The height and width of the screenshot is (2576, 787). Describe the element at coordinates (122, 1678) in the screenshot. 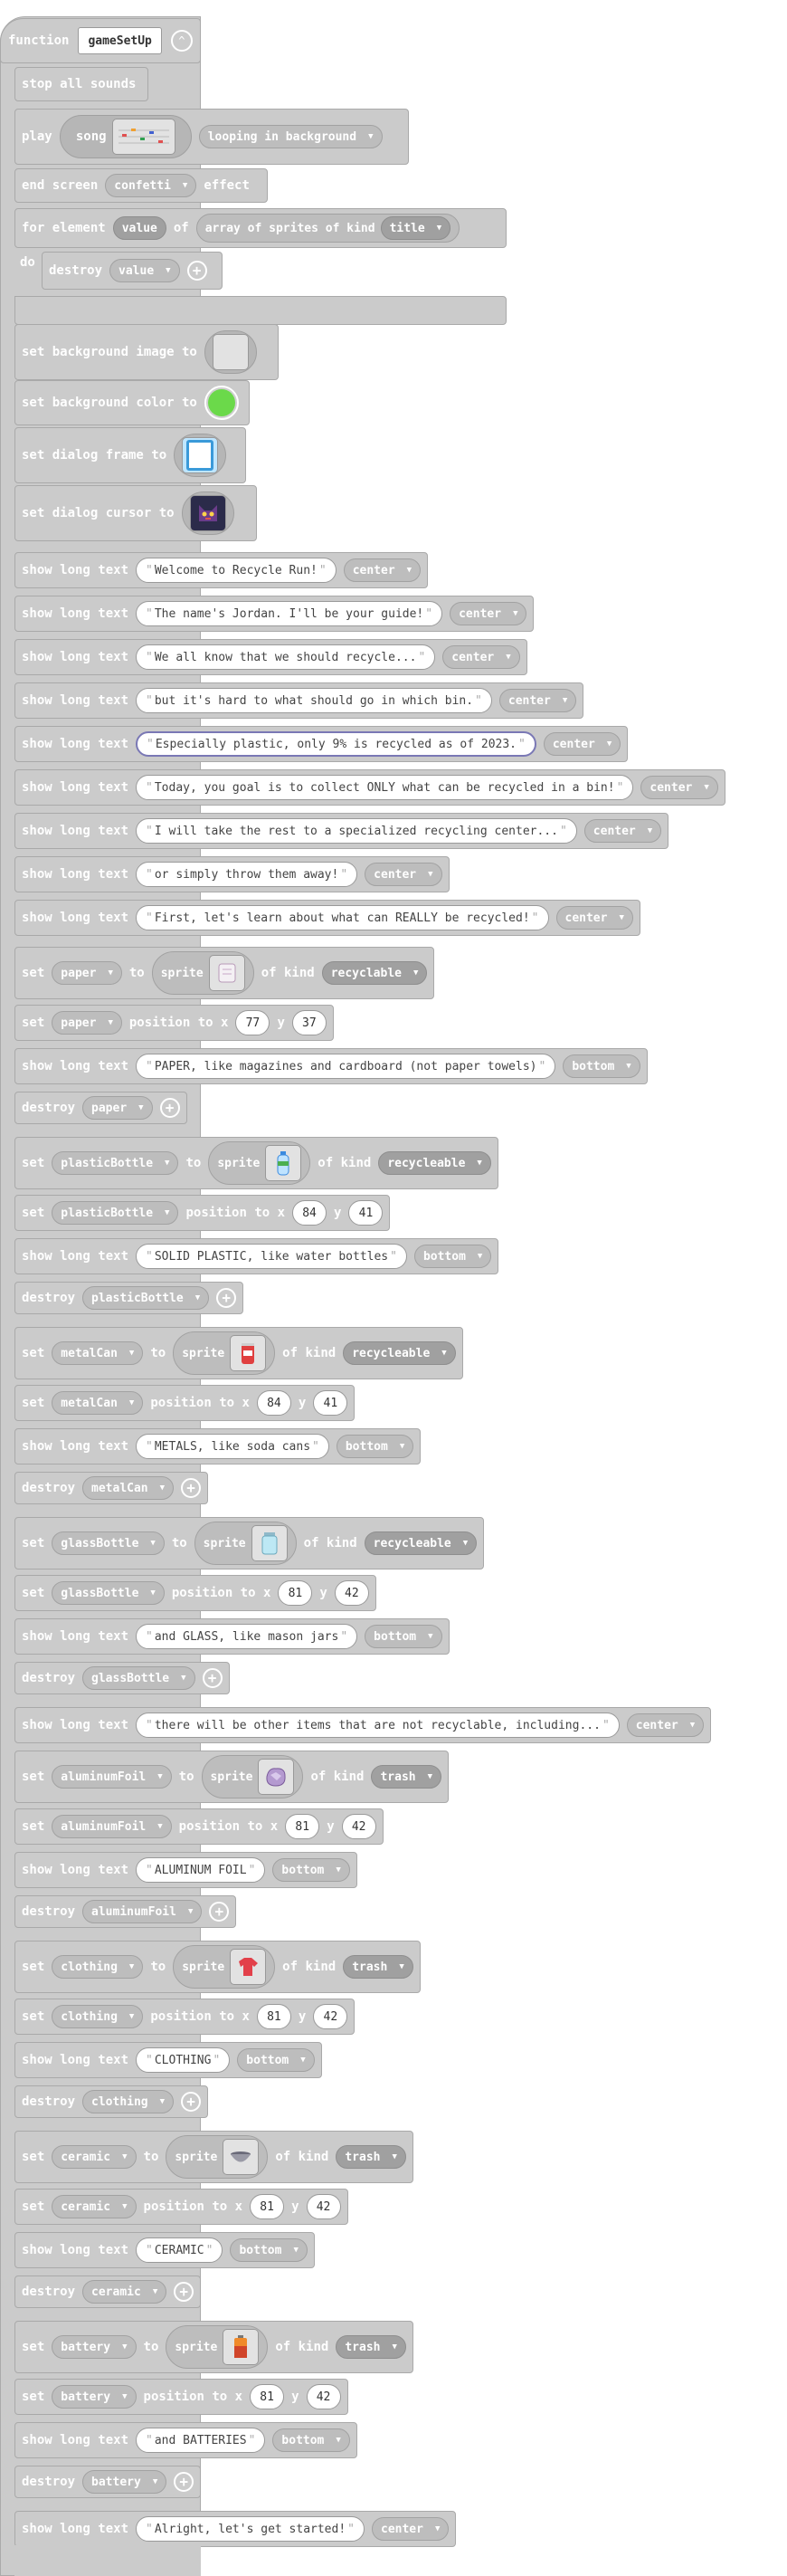

I see `destroy-sprite-block: destroy glassBottle +` at that location.